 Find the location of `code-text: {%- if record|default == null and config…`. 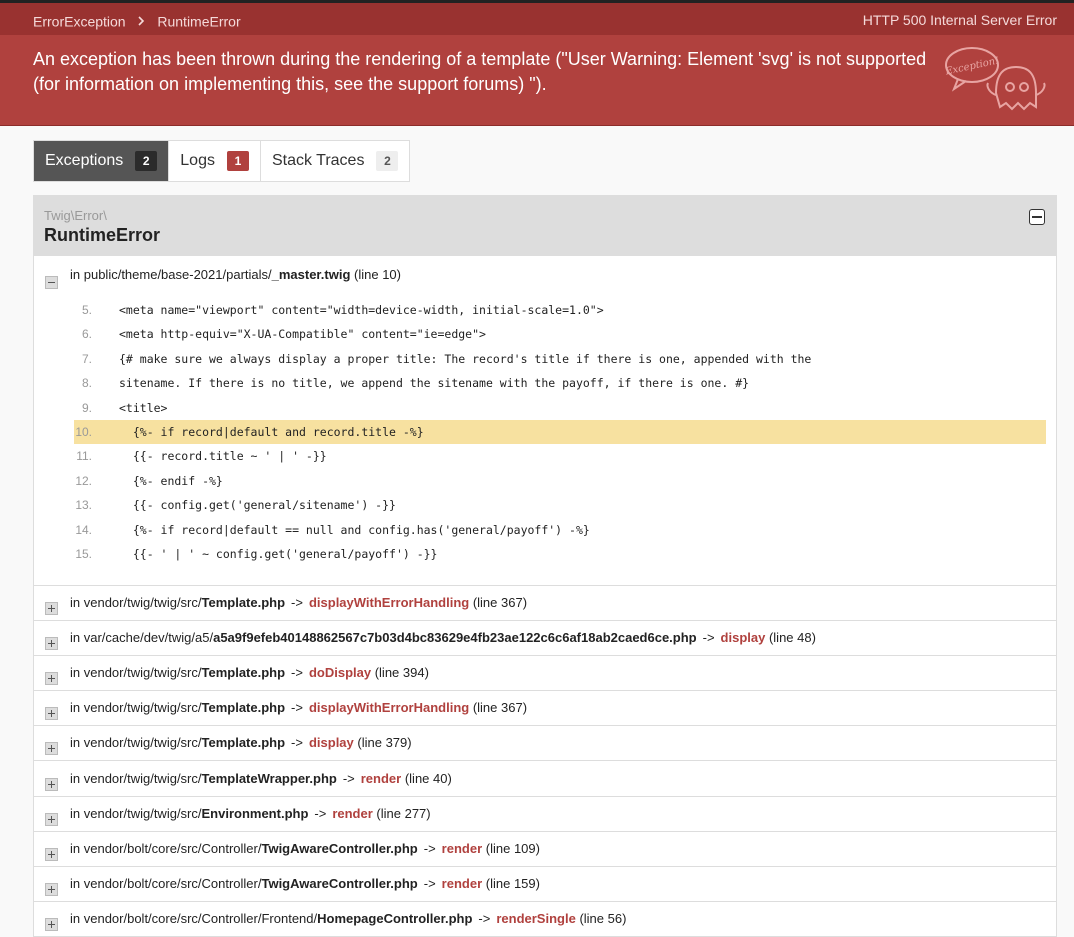

code-text: {%- if record|default == null and config… is located at coordinates (354, 529).